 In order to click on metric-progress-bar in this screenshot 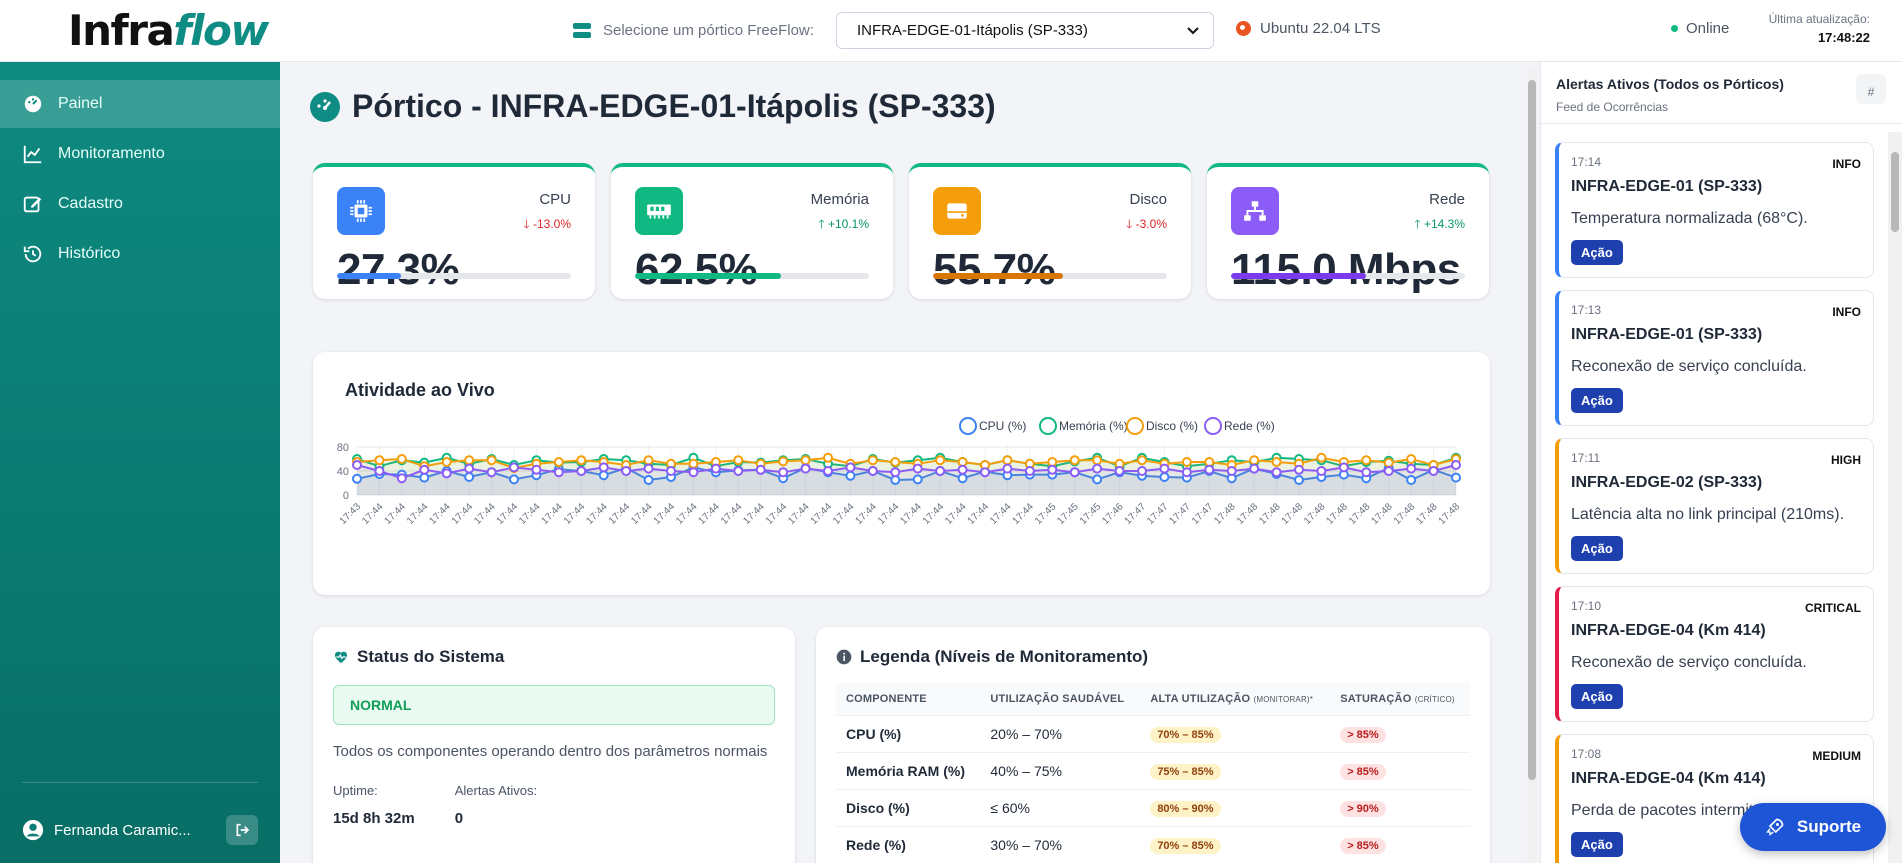, I will do `click(1348, 276)`.